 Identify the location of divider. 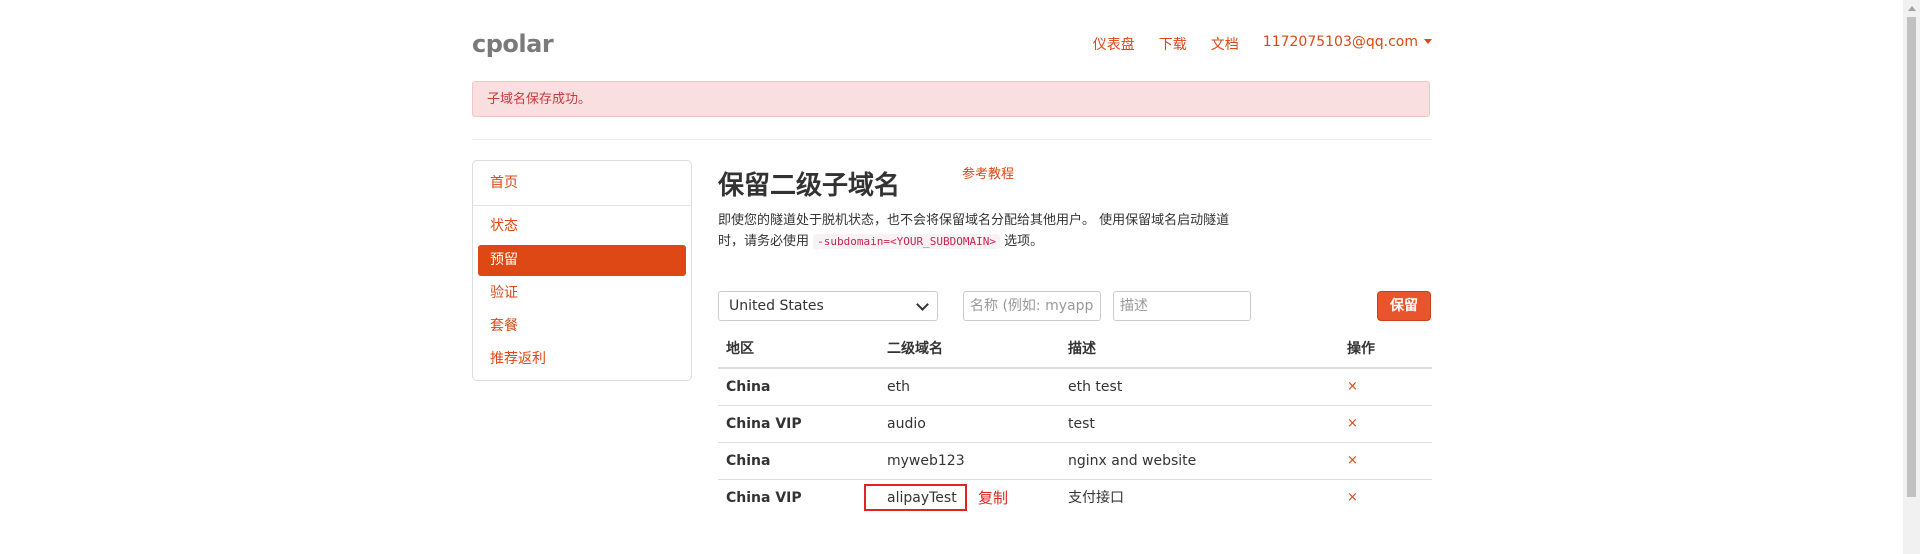
(952, 139).